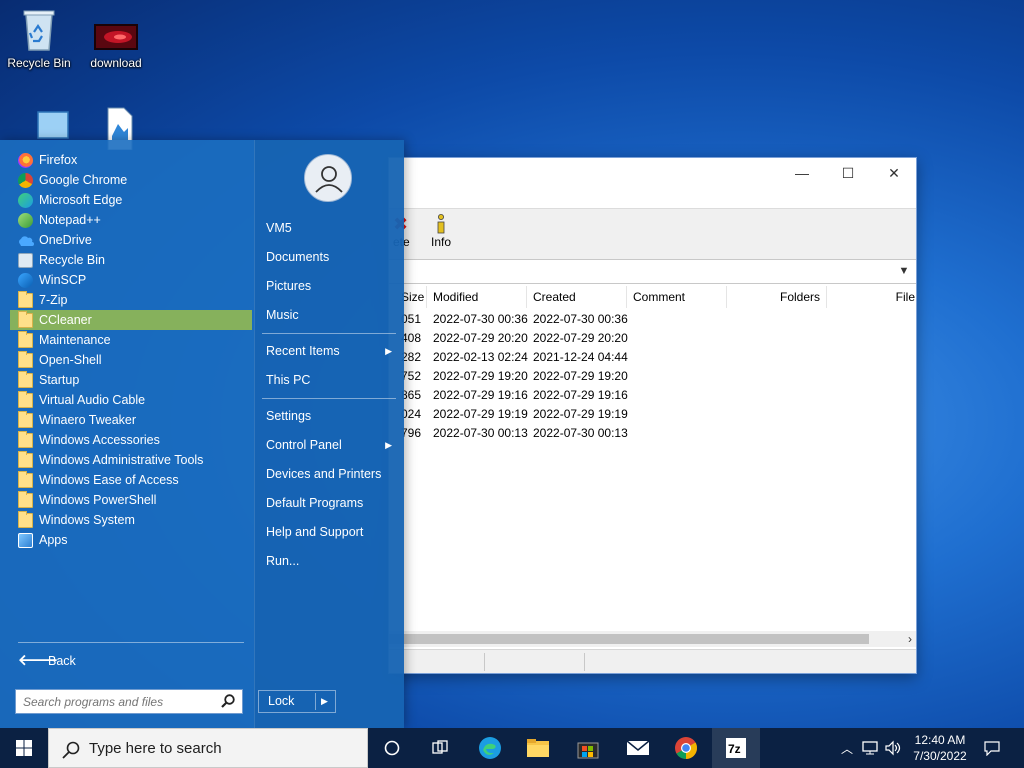 This screenshot has width=1024, height=768. What do you see at coordinates (904, 271) in the screenshot?
I see `chevron-down-icon: ▼` at bounding box center [904, 271].